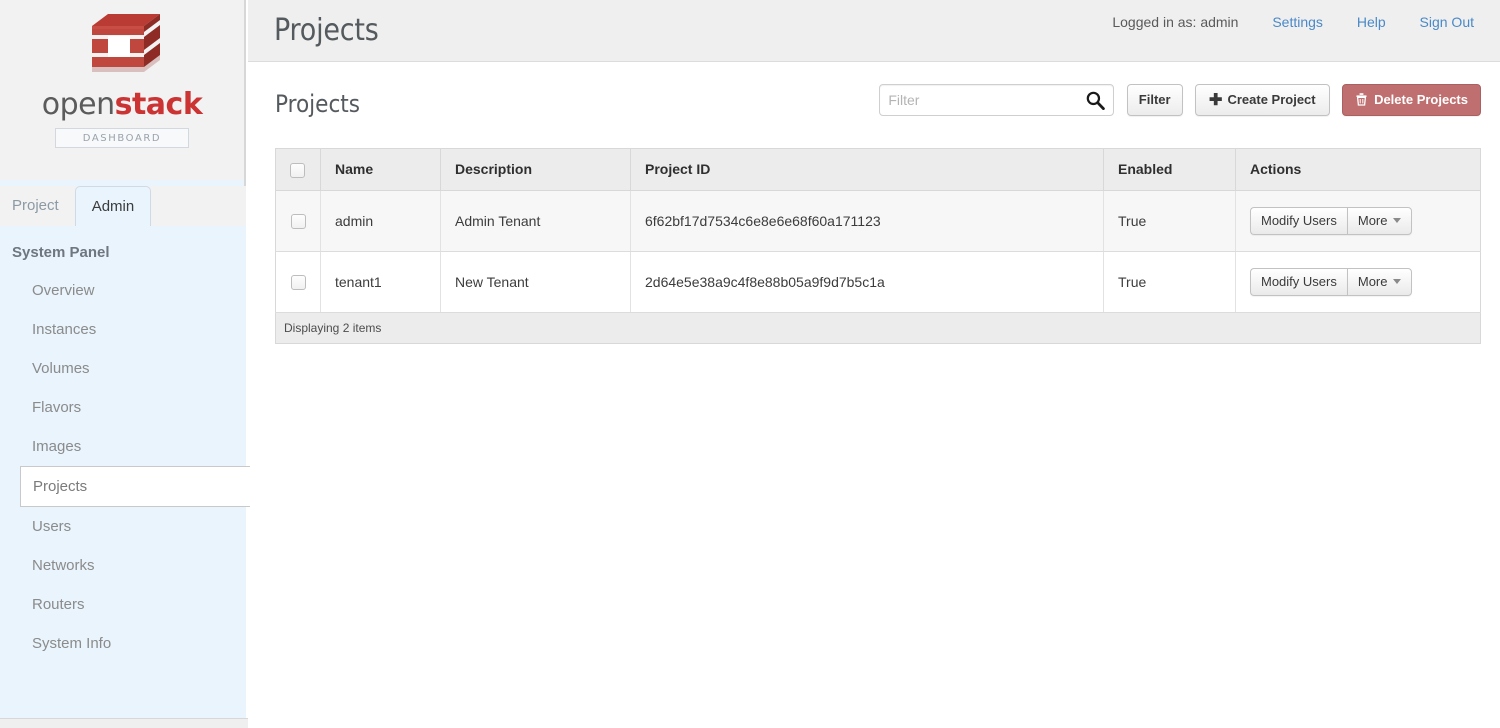 This screenshot has height=728, width=1500. Describe the element at coordinates (535, 282) in the screenshot. I see `cell-description: New Tenant` at that location.